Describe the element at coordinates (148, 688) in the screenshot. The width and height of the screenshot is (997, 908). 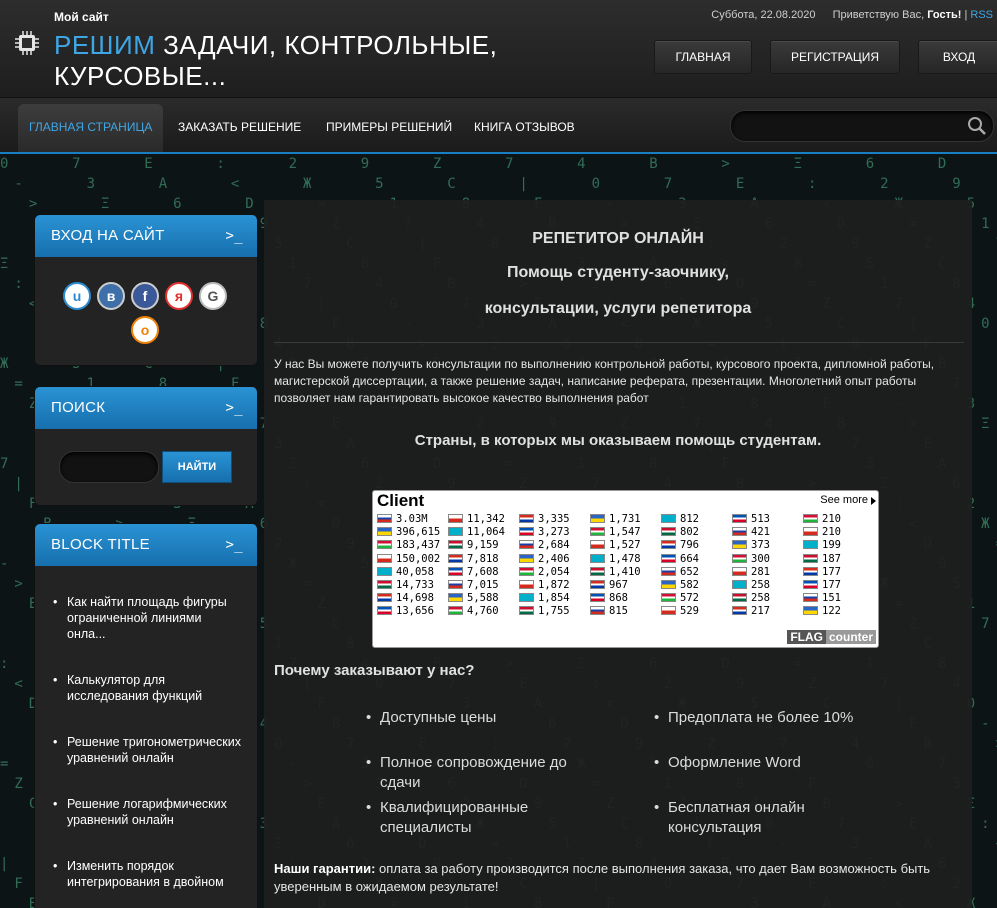
I see `sidebar-link: Калькулятор для исследования функций` at that location.